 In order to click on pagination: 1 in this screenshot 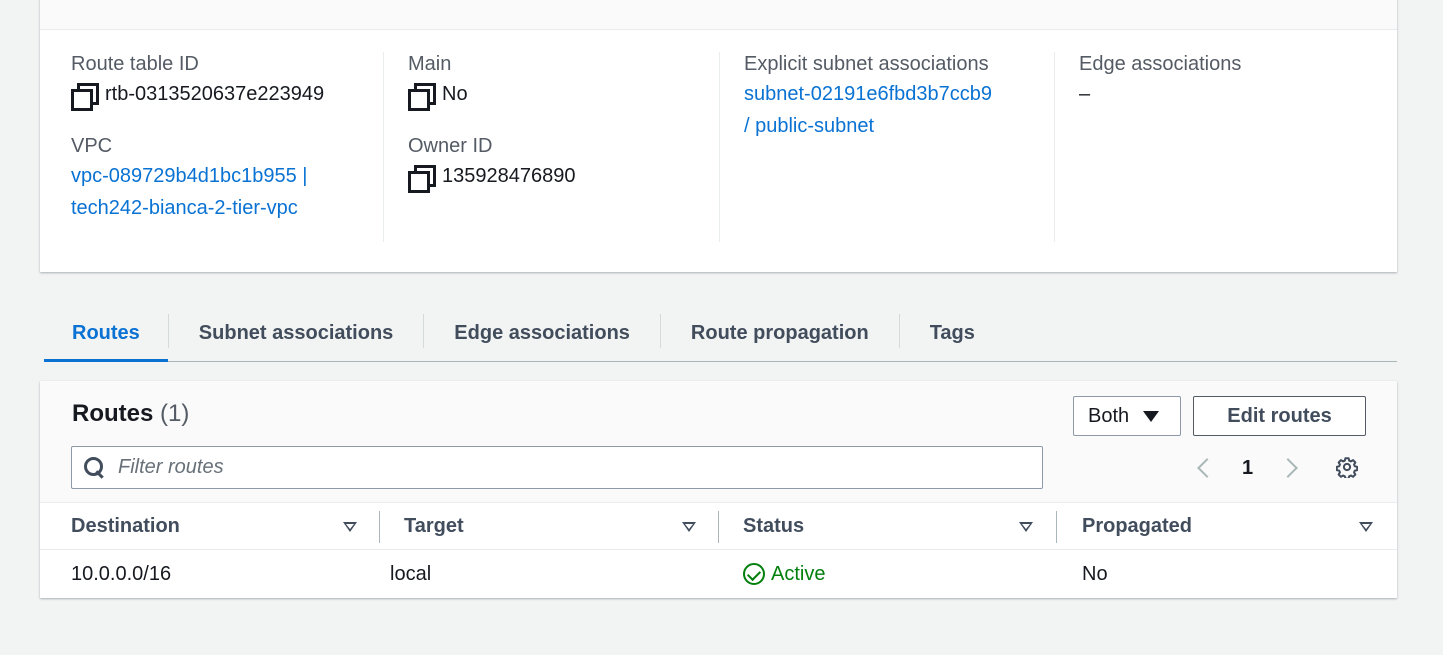, I will do `click(1247, 468)`.